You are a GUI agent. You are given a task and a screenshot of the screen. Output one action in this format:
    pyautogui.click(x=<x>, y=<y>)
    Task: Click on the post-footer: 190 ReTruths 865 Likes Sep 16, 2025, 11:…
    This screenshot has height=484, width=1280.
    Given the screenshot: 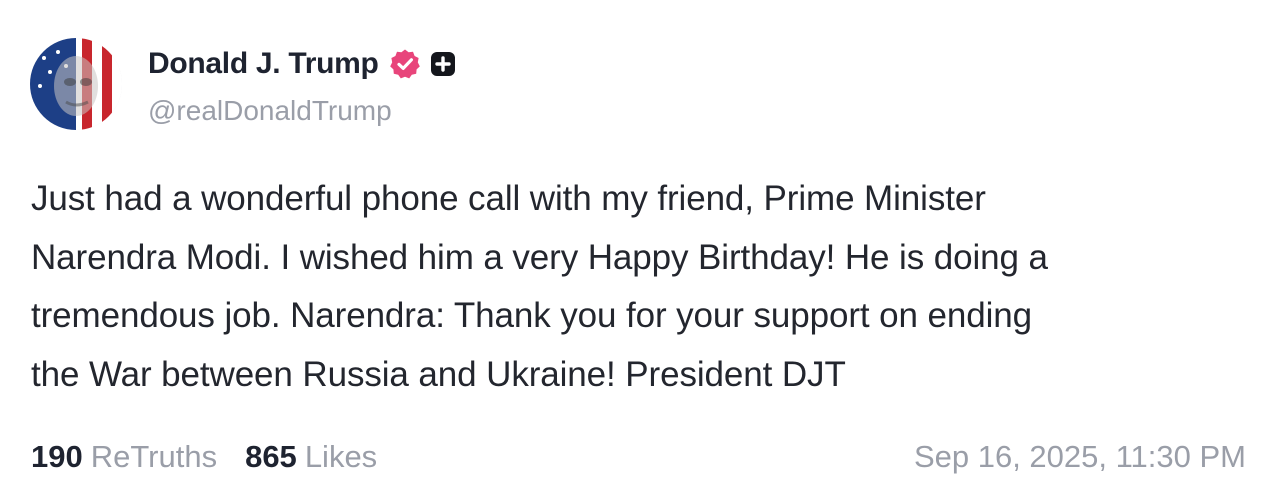 What is the action you would take?
    pyautogui.click(x=638, y=457)
    